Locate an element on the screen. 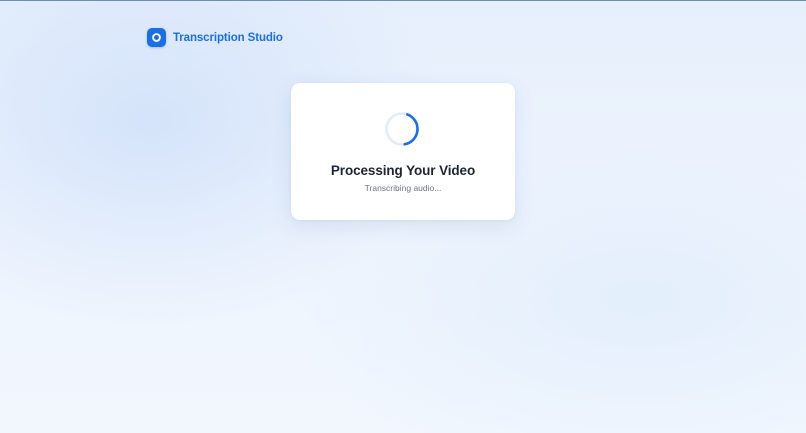 This screenshot has width=806, height=433. loading-spinner-icon is located at coordinates (402, 129).